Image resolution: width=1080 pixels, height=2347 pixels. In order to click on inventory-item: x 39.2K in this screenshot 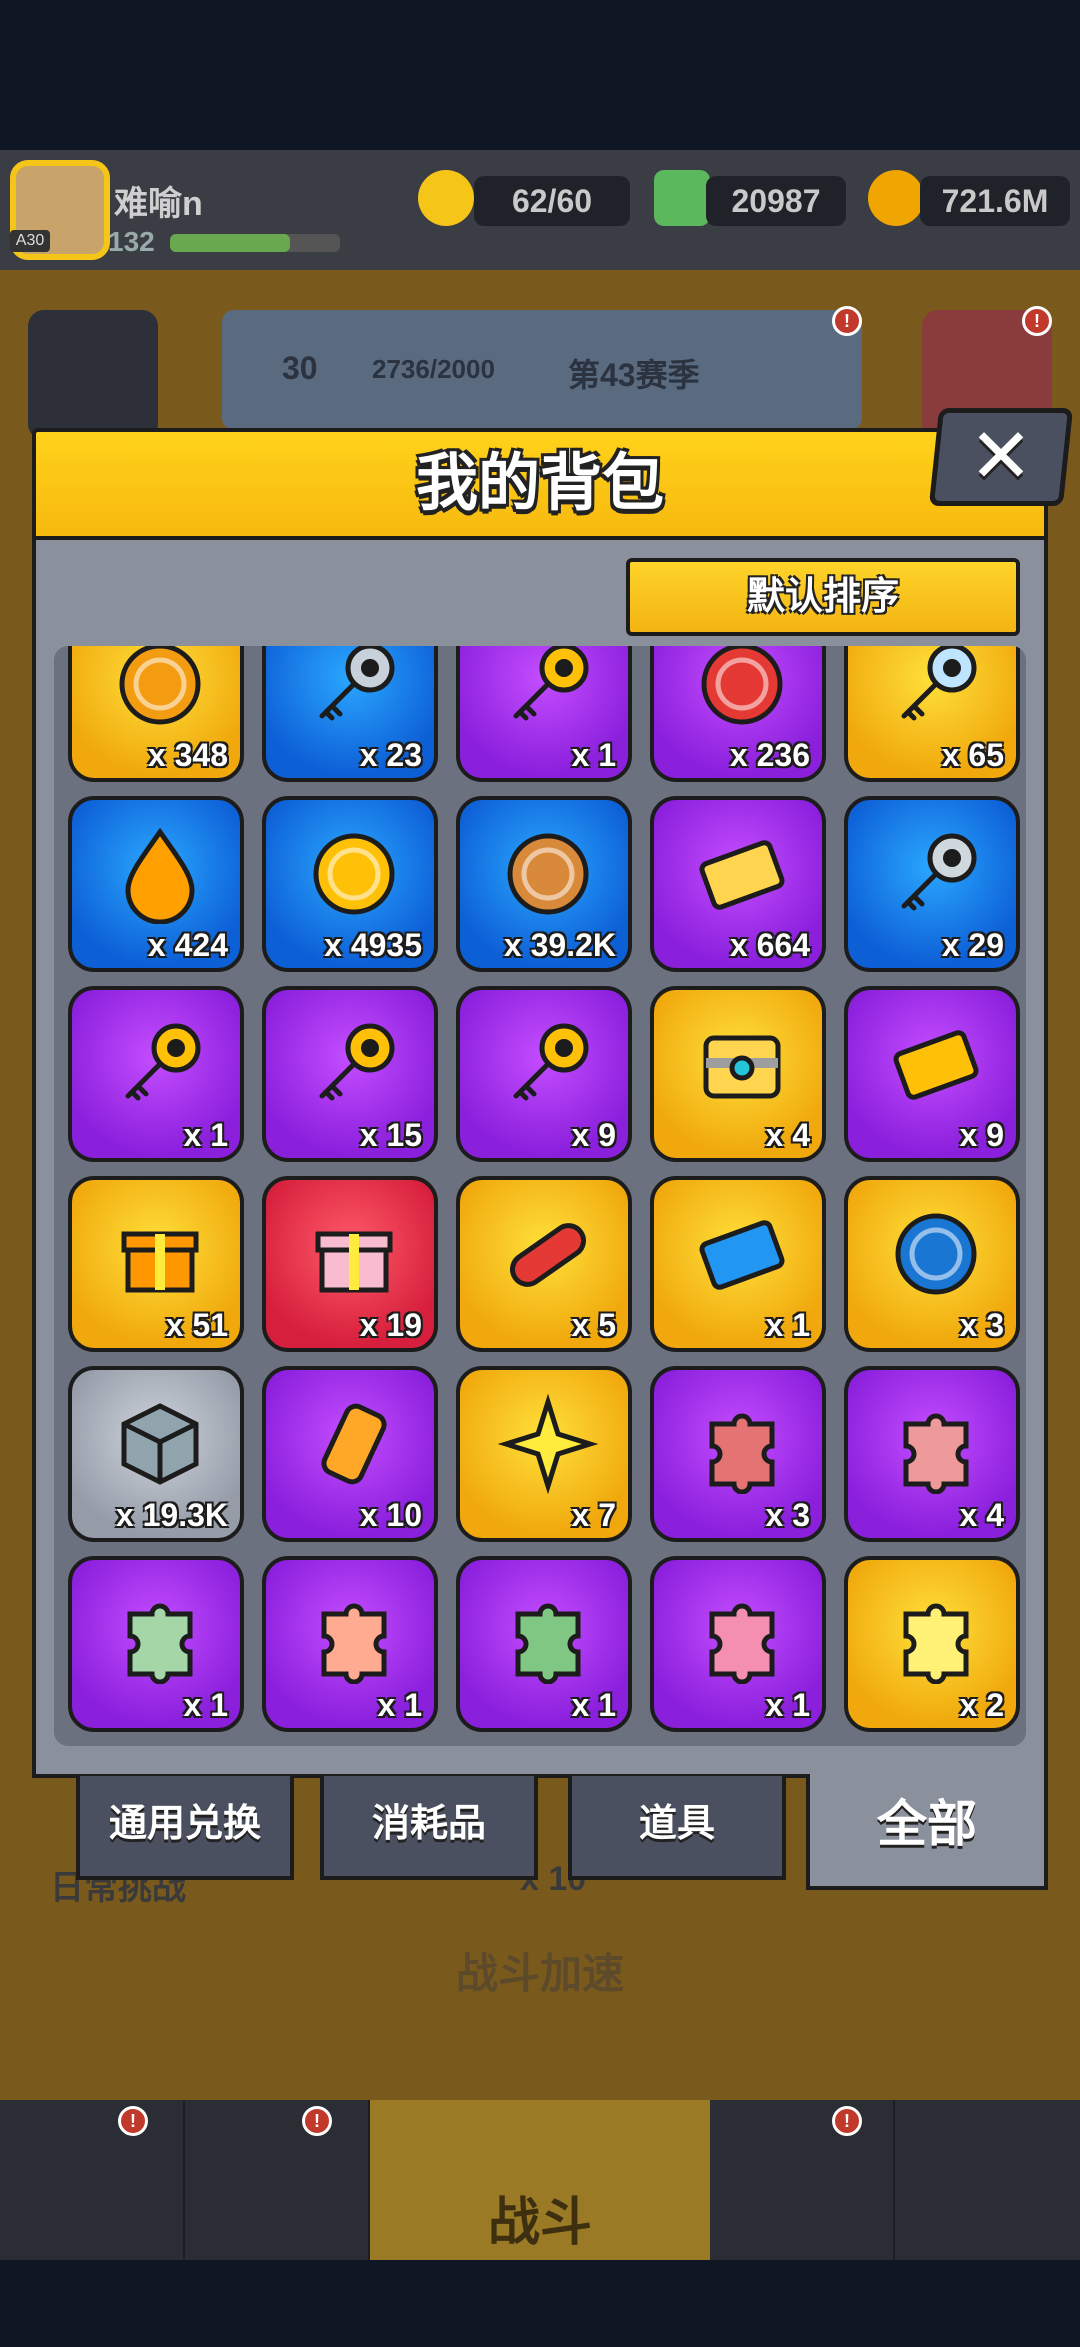, I will do `click(544, 884)`.